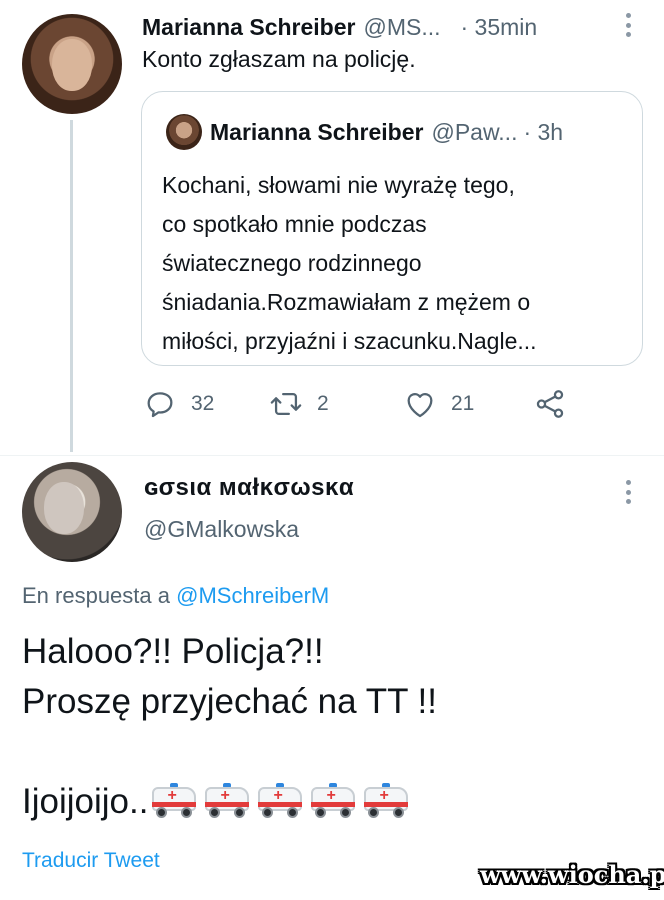  I want to click on retweet-icon, so click(286, 404).